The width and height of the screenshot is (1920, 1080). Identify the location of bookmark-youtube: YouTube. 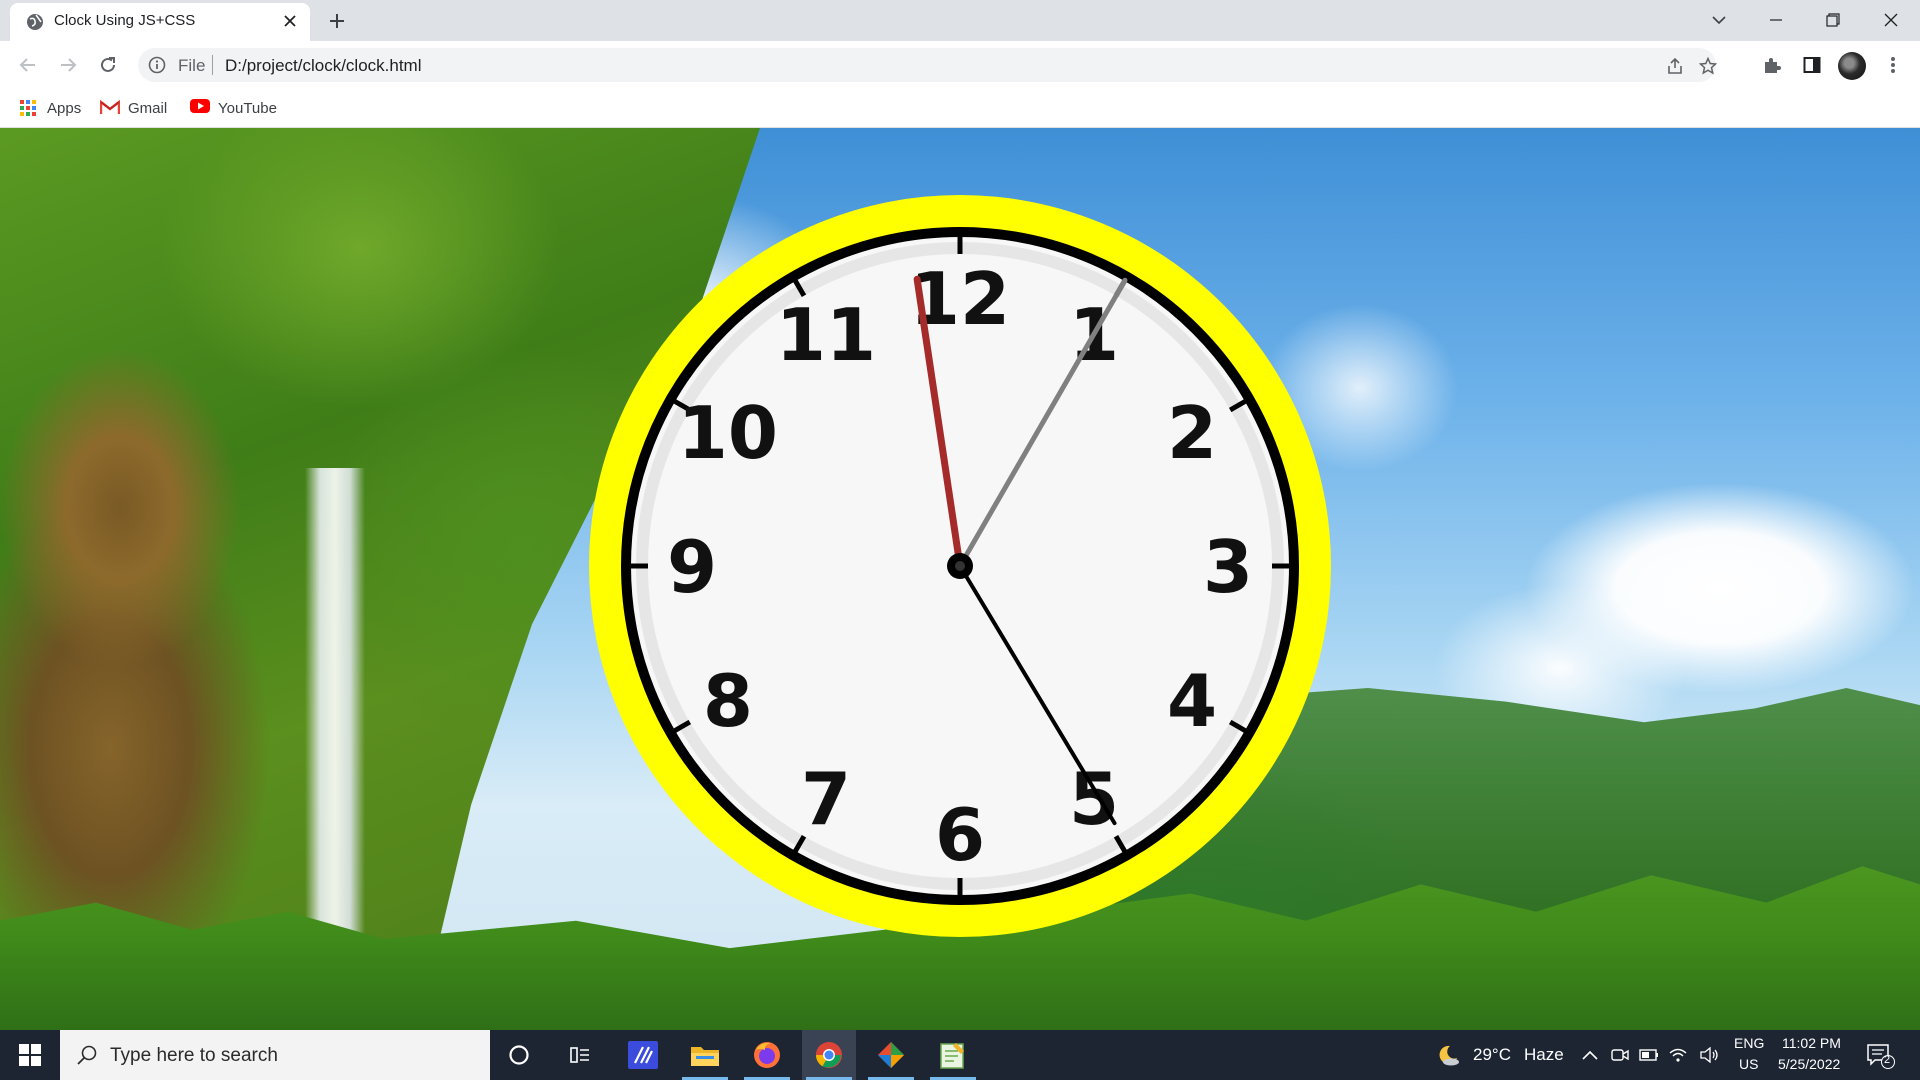
(233, 108).